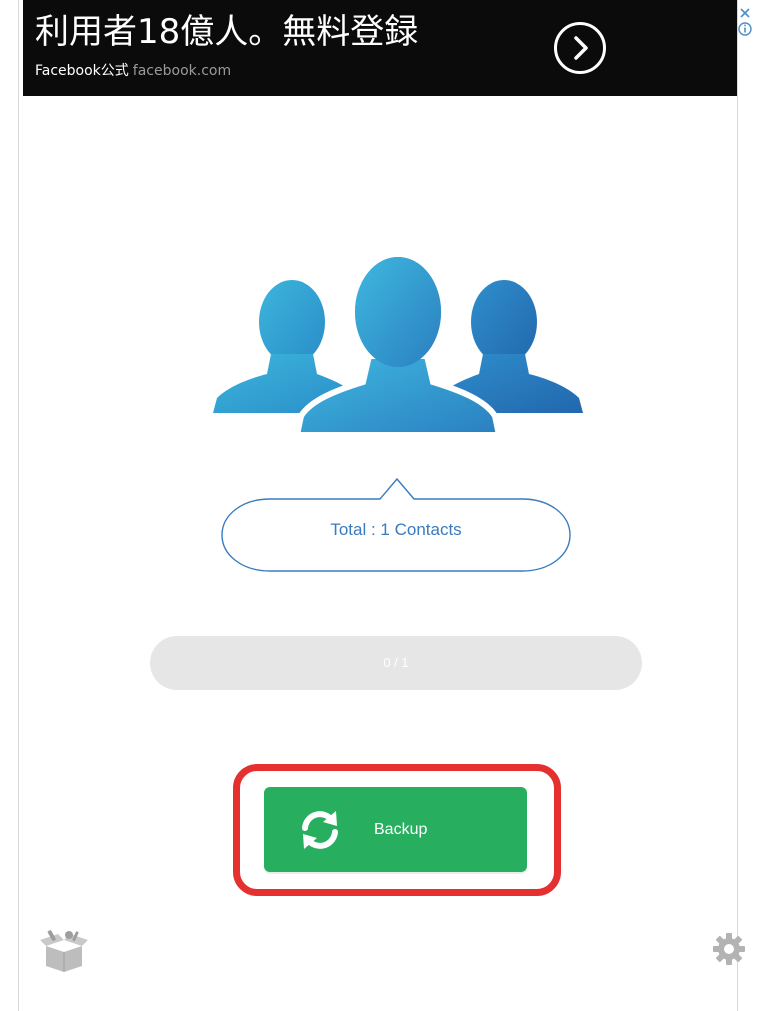 Image resolution: width=775 pixels, height=1011 pixels. I want to click on ad-sponsor: Facebook公式, so click(82, 71).